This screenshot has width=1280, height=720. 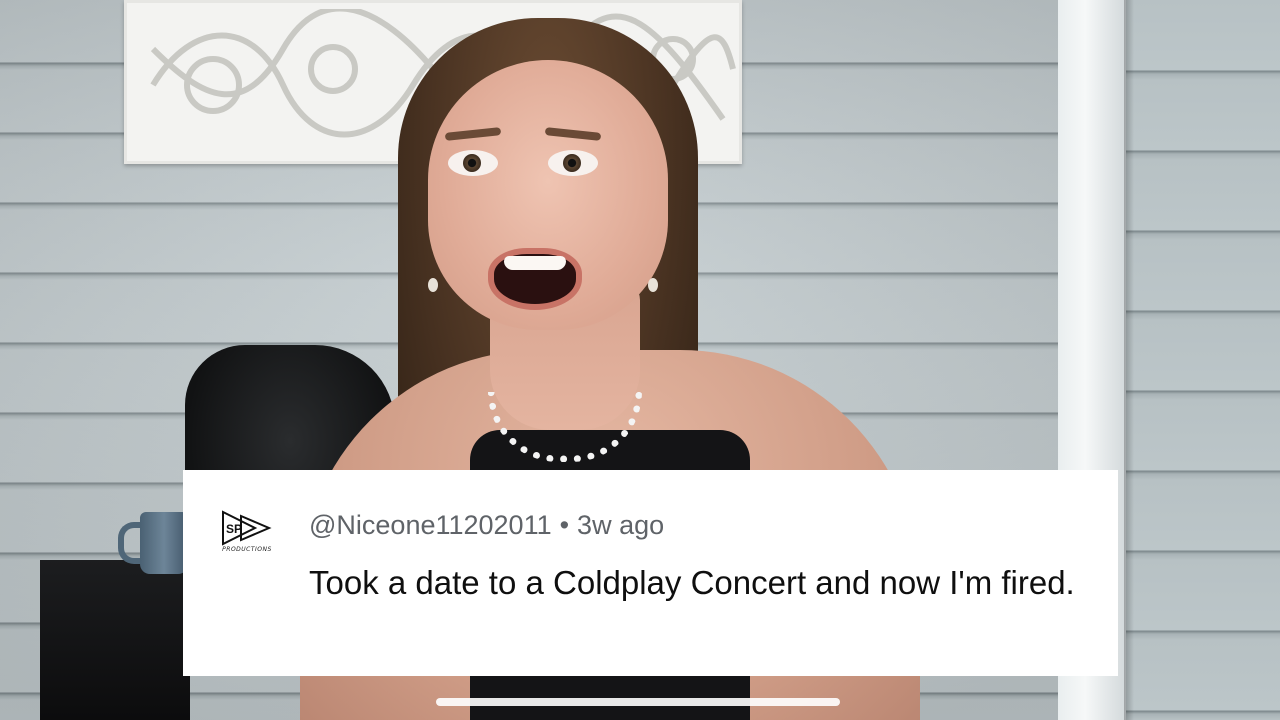 I want to click on svg-text: SP, so click(x=234, y=529).